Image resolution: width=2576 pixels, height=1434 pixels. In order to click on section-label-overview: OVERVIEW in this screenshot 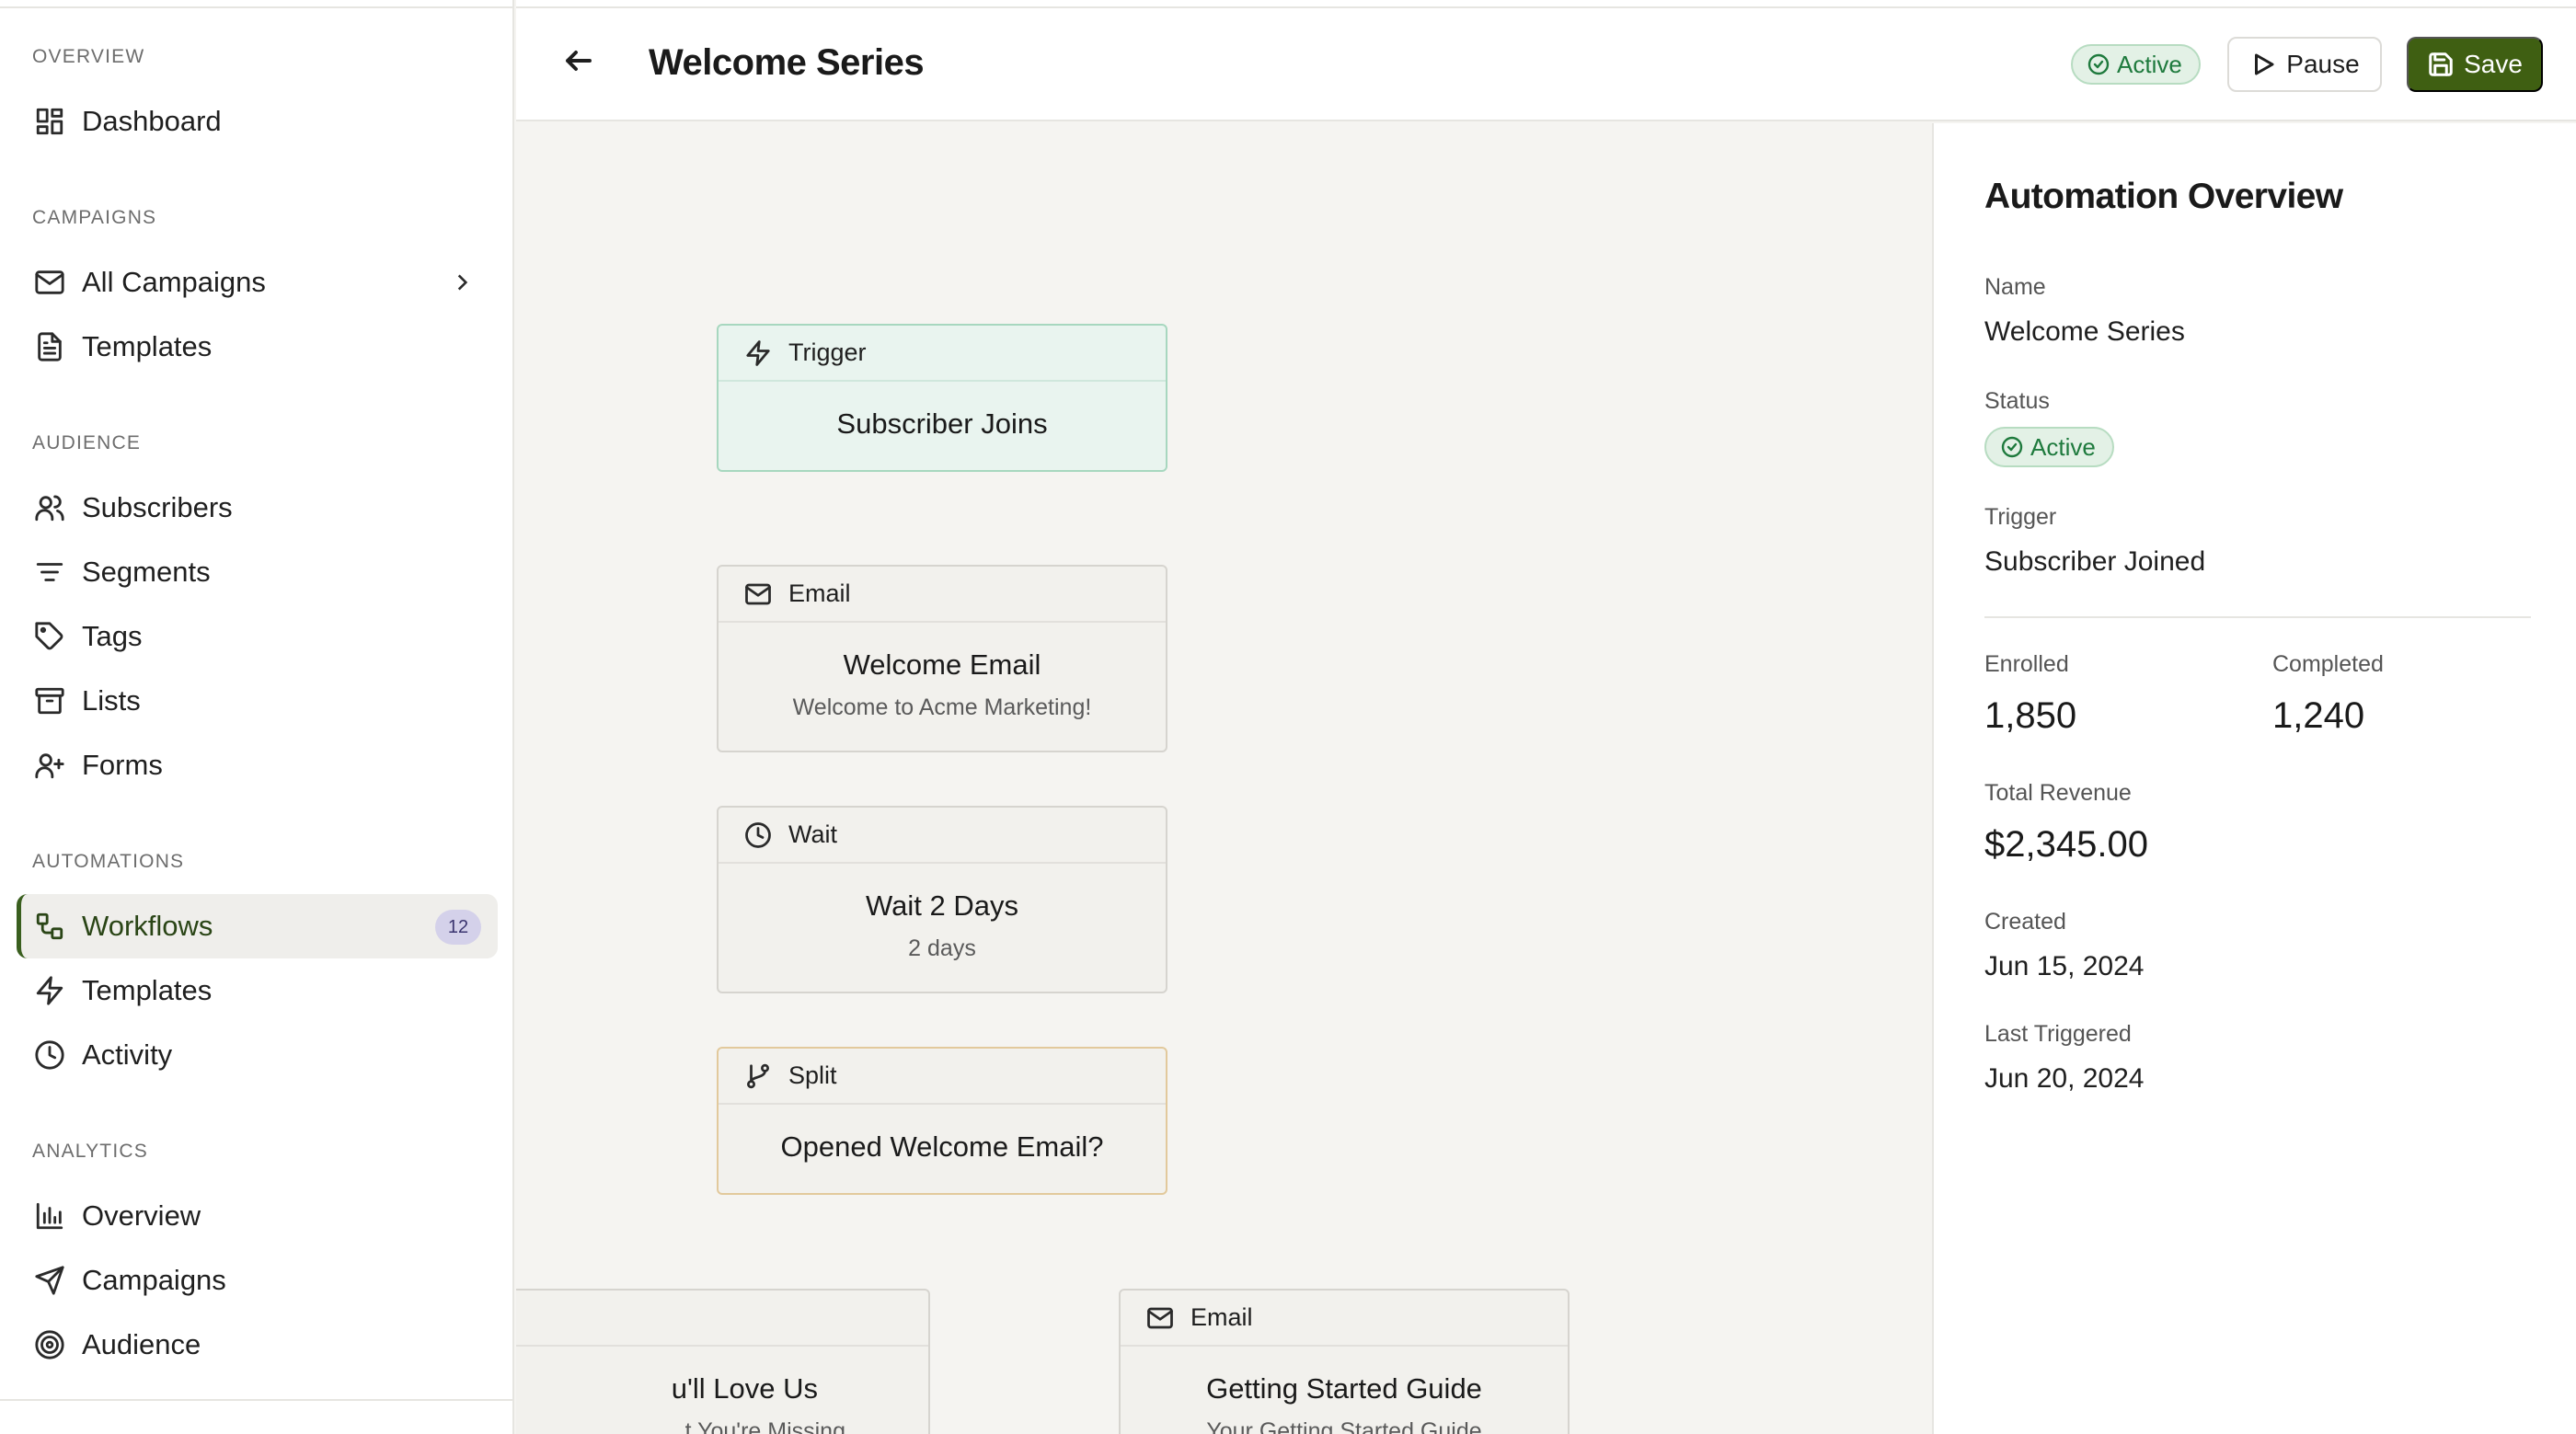, I will do `click(88, 57)`.